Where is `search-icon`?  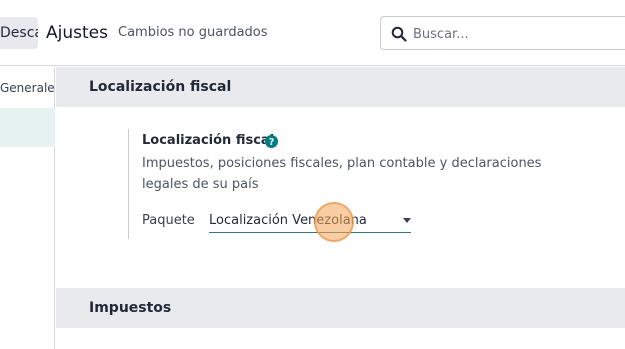 search-icon is located at coordinates (399, 34).